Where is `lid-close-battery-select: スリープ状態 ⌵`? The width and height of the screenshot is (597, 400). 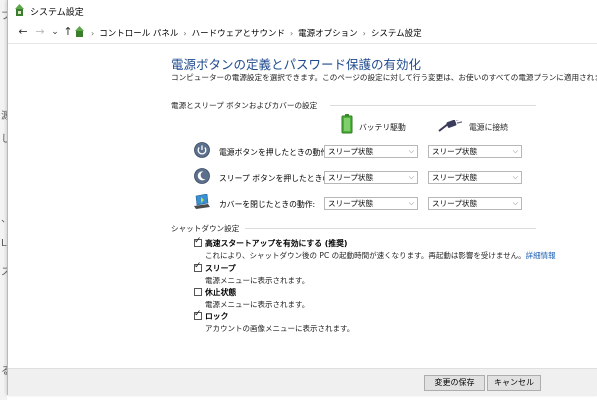
lid-close-battery-select: スリープ状態 ⌵ is located at coordinates (371, 203).